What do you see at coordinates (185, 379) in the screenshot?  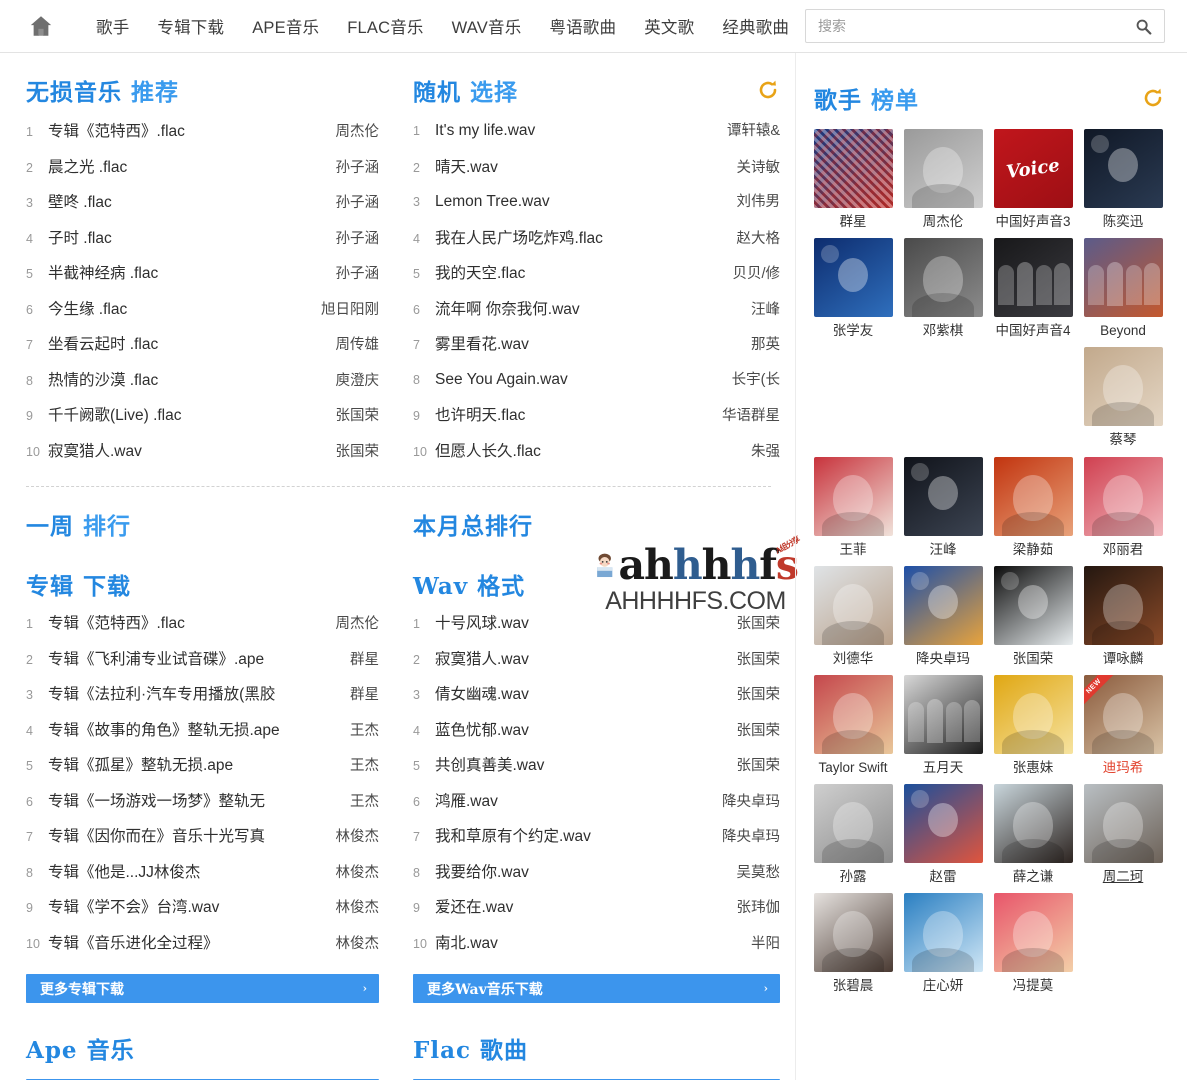 I see `song-title: 热情的沙漠 .flac` at bounding box center [185, 379].